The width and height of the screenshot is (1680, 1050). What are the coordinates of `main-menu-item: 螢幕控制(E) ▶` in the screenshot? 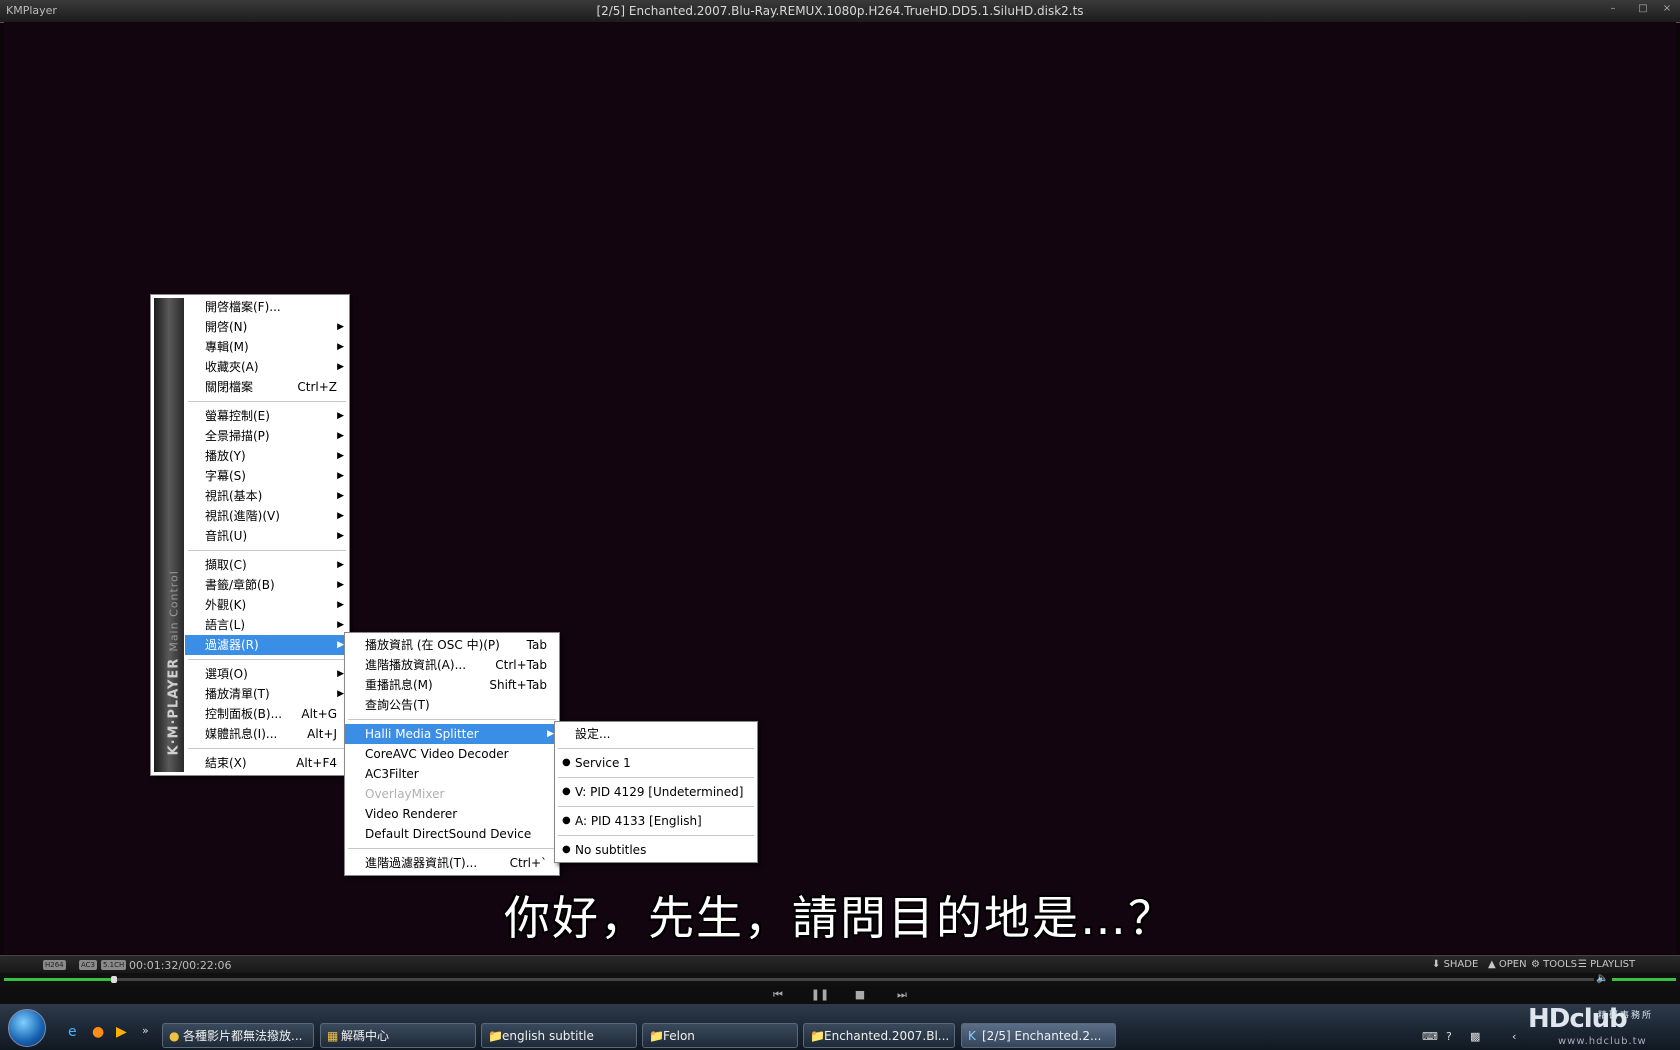 It's located at (267, 416).